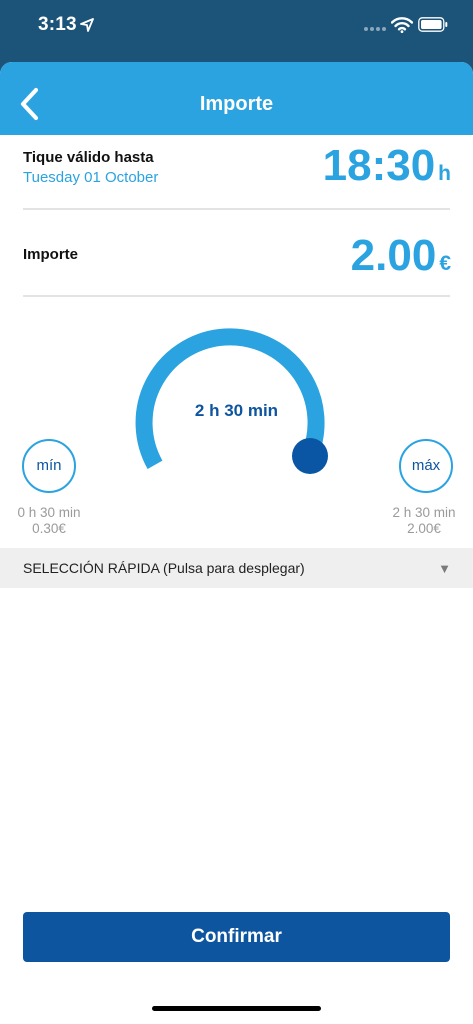  What do you see at coordinates (379, 165) in the screenshot?
I see `ticket-time-value: 18:30` at bounding box center [379, 165].